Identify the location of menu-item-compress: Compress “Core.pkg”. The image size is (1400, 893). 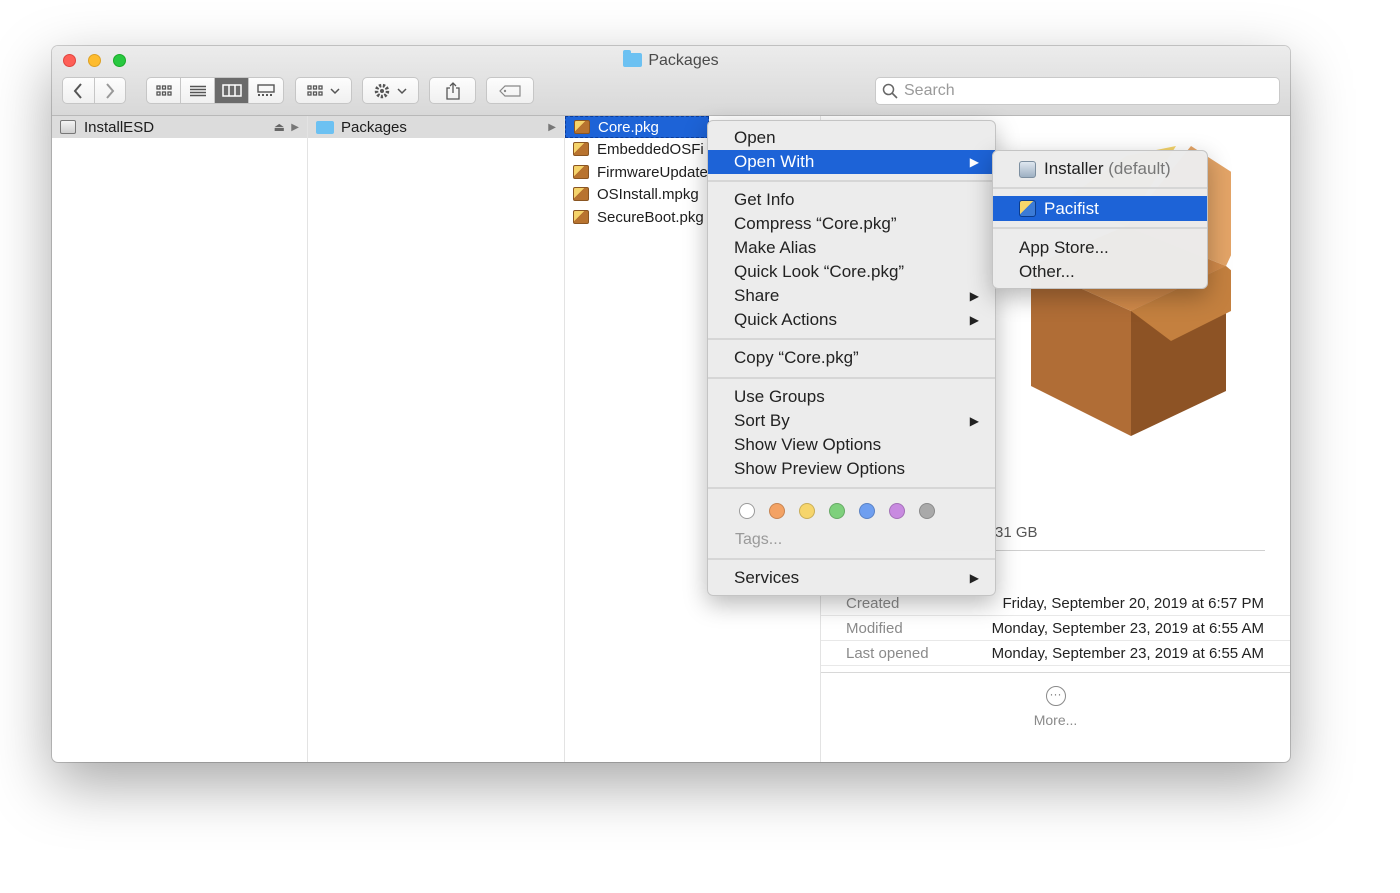
(851, 224).